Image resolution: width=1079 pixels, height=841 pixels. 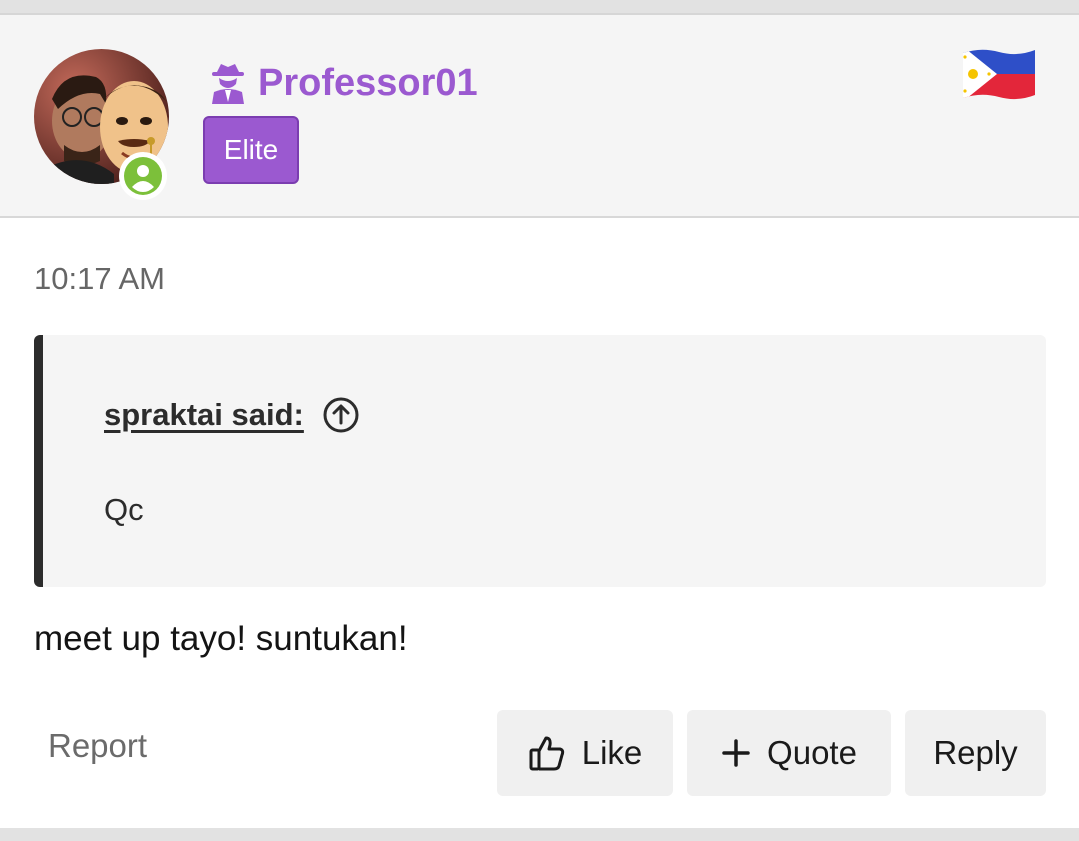 I want to click on post-timestamp: 10:17 AM, so click(x=99, y=279).